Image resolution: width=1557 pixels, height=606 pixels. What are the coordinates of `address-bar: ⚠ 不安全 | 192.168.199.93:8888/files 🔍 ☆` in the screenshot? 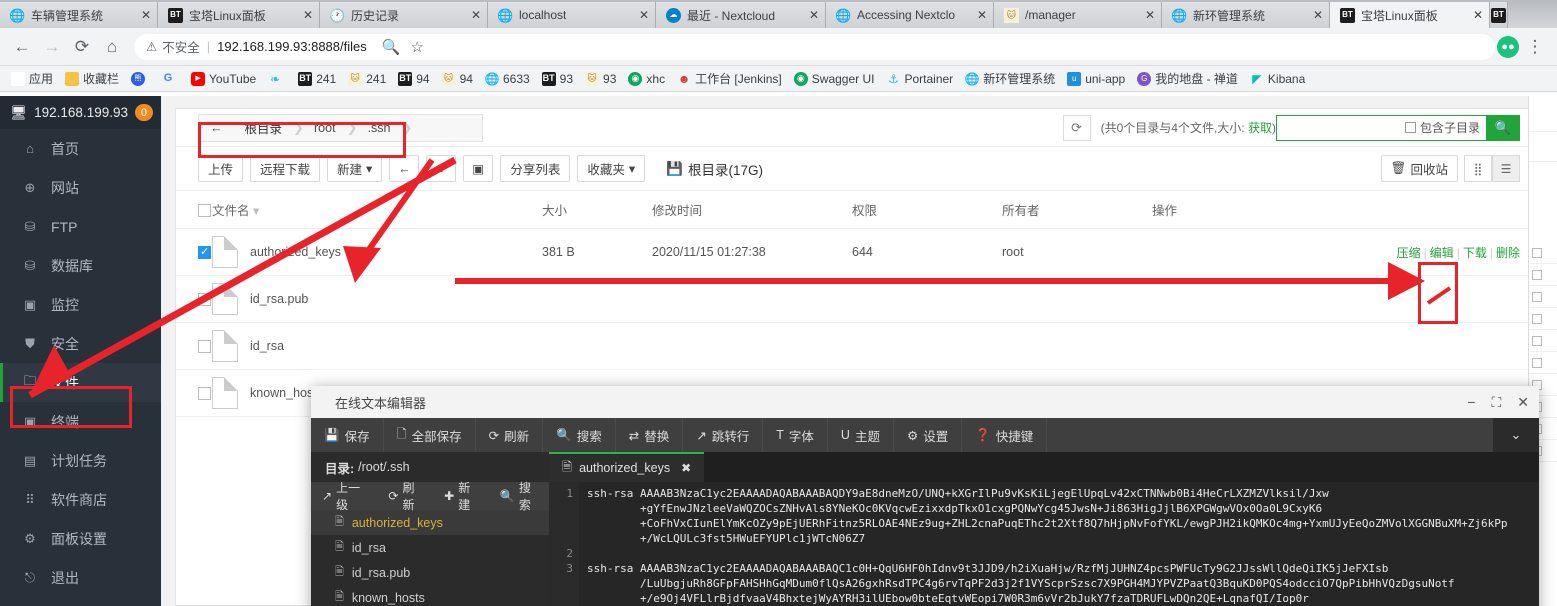 It's located at (814, 46).